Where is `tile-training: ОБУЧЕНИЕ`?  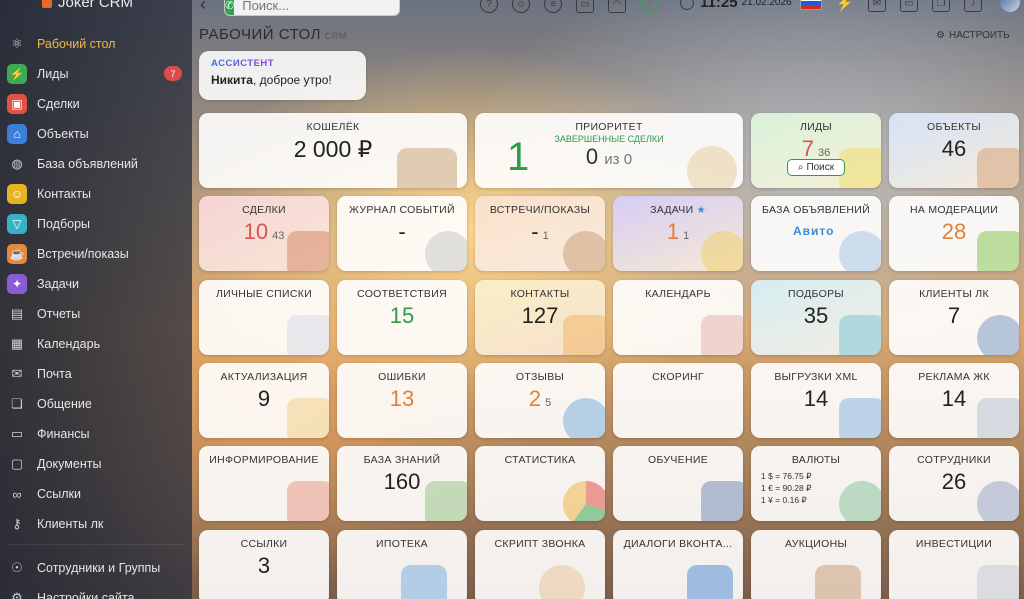 tile-training: ОБУЧЕНИЕ is located at coordinates (678, 483).